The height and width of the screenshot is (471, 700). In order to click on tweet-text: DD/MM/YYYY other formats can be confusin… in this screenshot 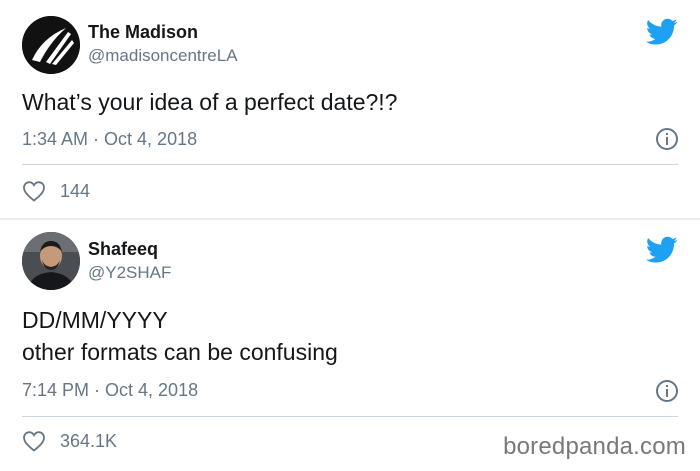, I will do `click(180, 336)`.